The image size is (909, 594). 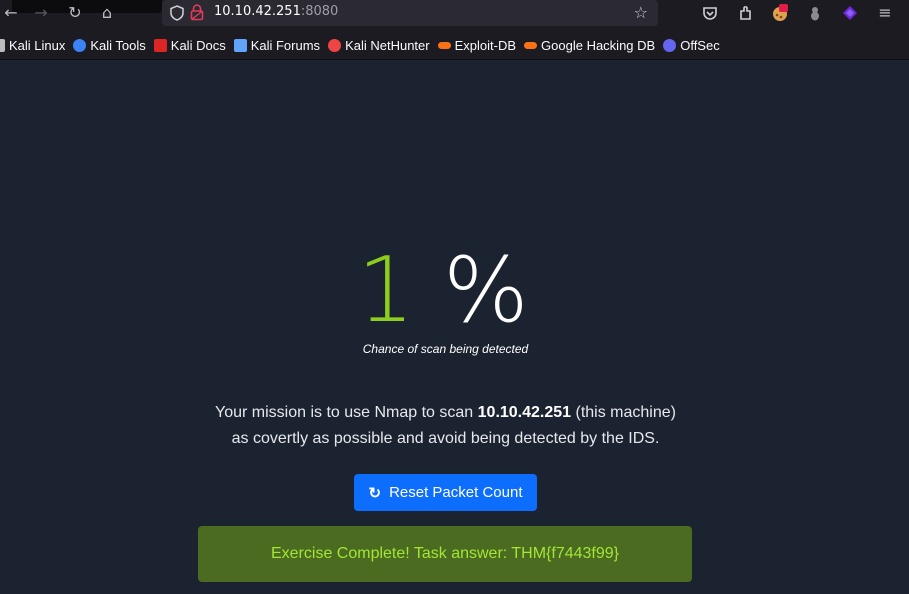 I want to click on reload-icon: ↻, so click(x=75, y=13).